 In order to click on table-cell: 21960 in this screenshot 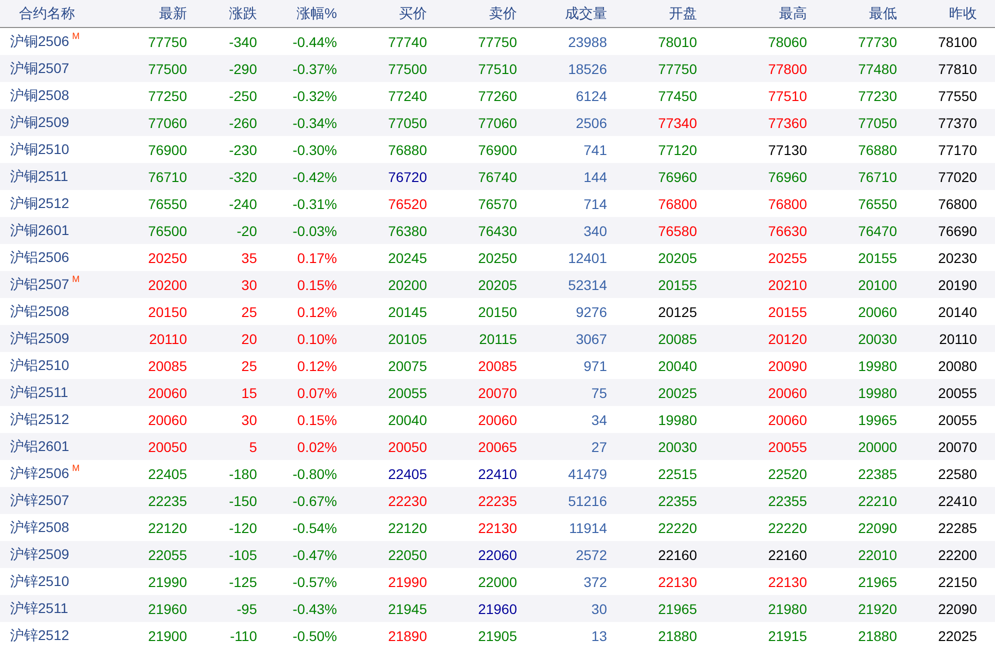, I will do `click(167, 608)`.